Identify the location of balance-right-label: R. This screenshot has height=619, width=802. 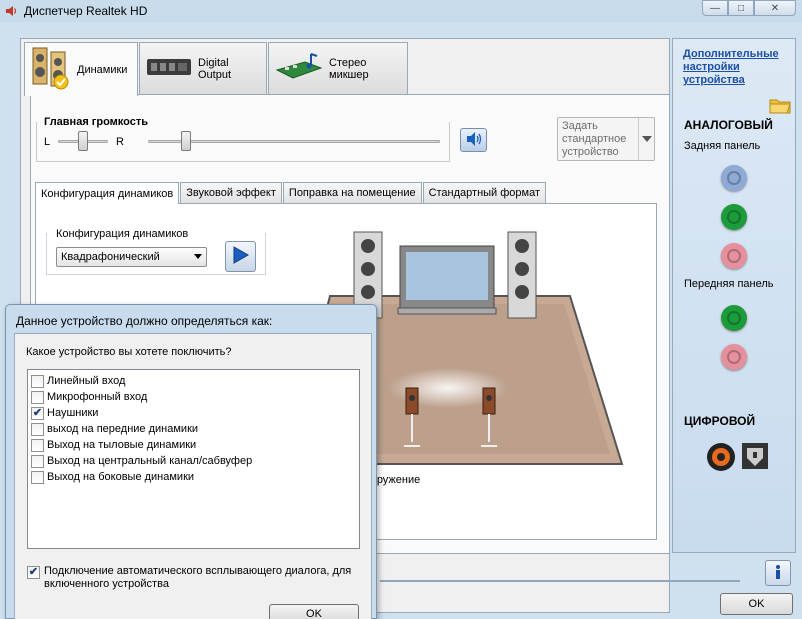
(120, 142).